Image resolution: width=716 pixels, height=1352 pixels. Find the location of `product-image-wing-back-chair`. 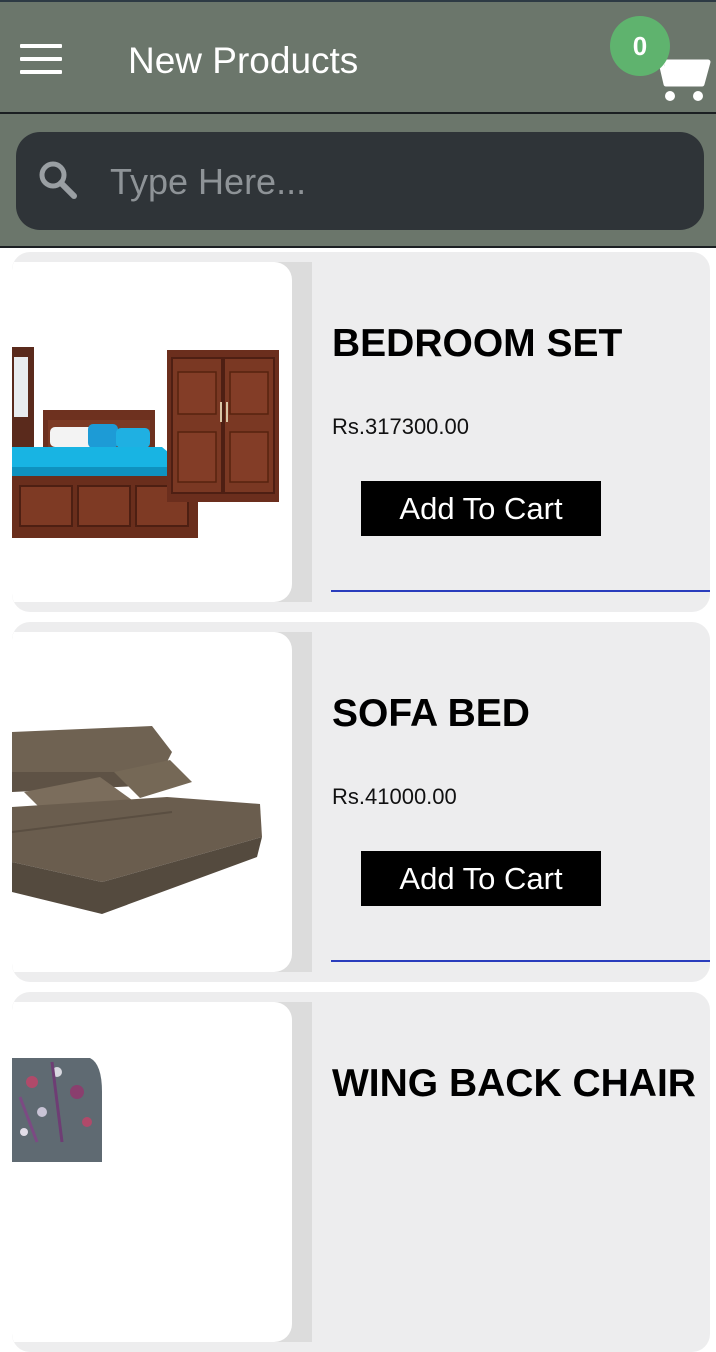

product-image-wing-back-chair is located at coordinates (152, 1172).